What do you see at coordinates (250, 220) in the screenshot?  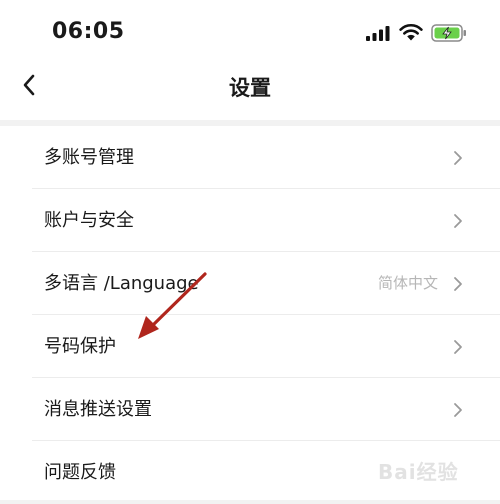 I see `settings-item-account-security: 账户与安全` at bounding box center [250, 220].